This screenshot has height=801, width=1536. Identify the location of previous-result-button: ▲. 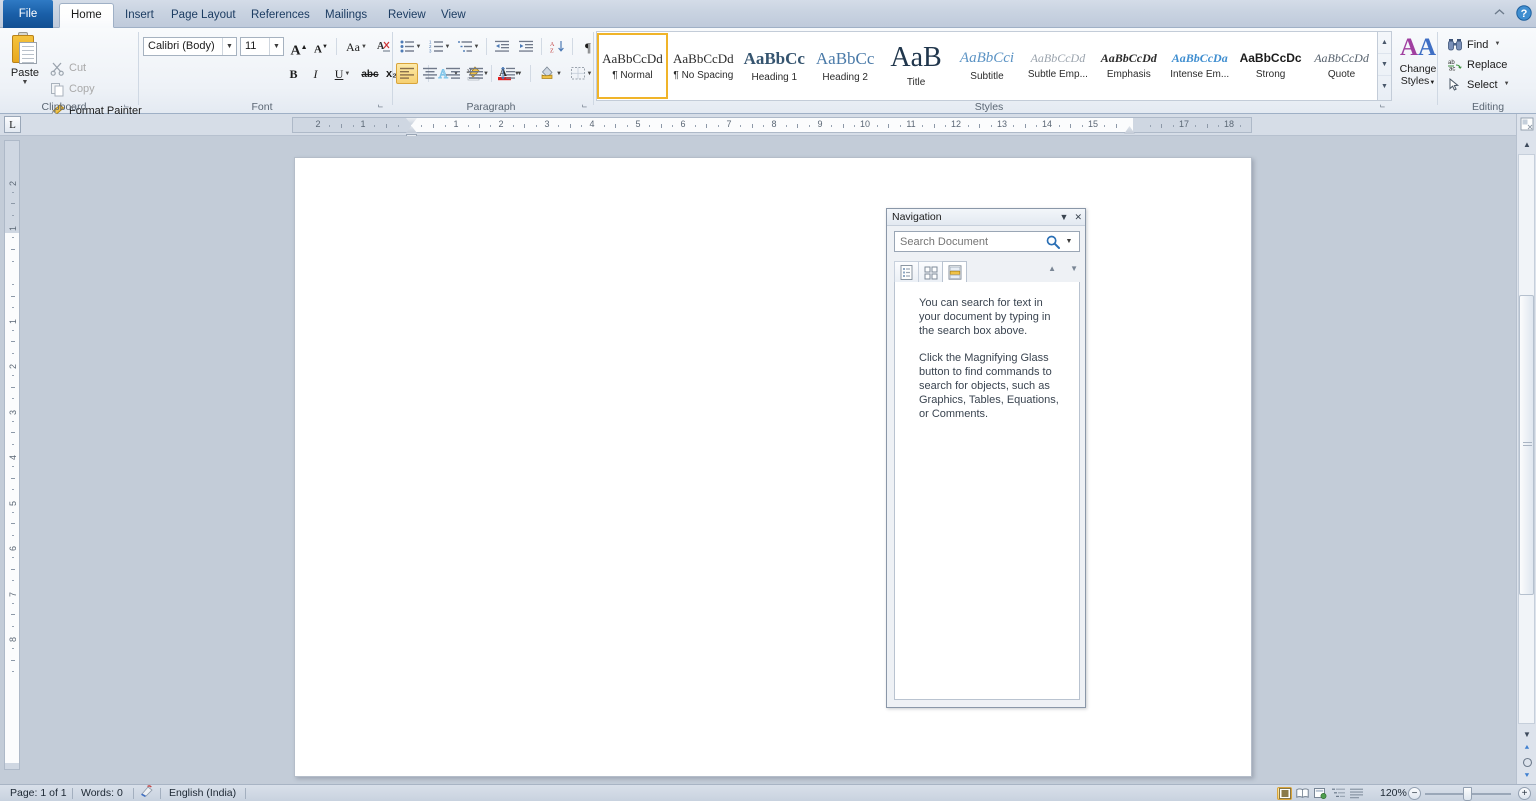
(1052, 268).